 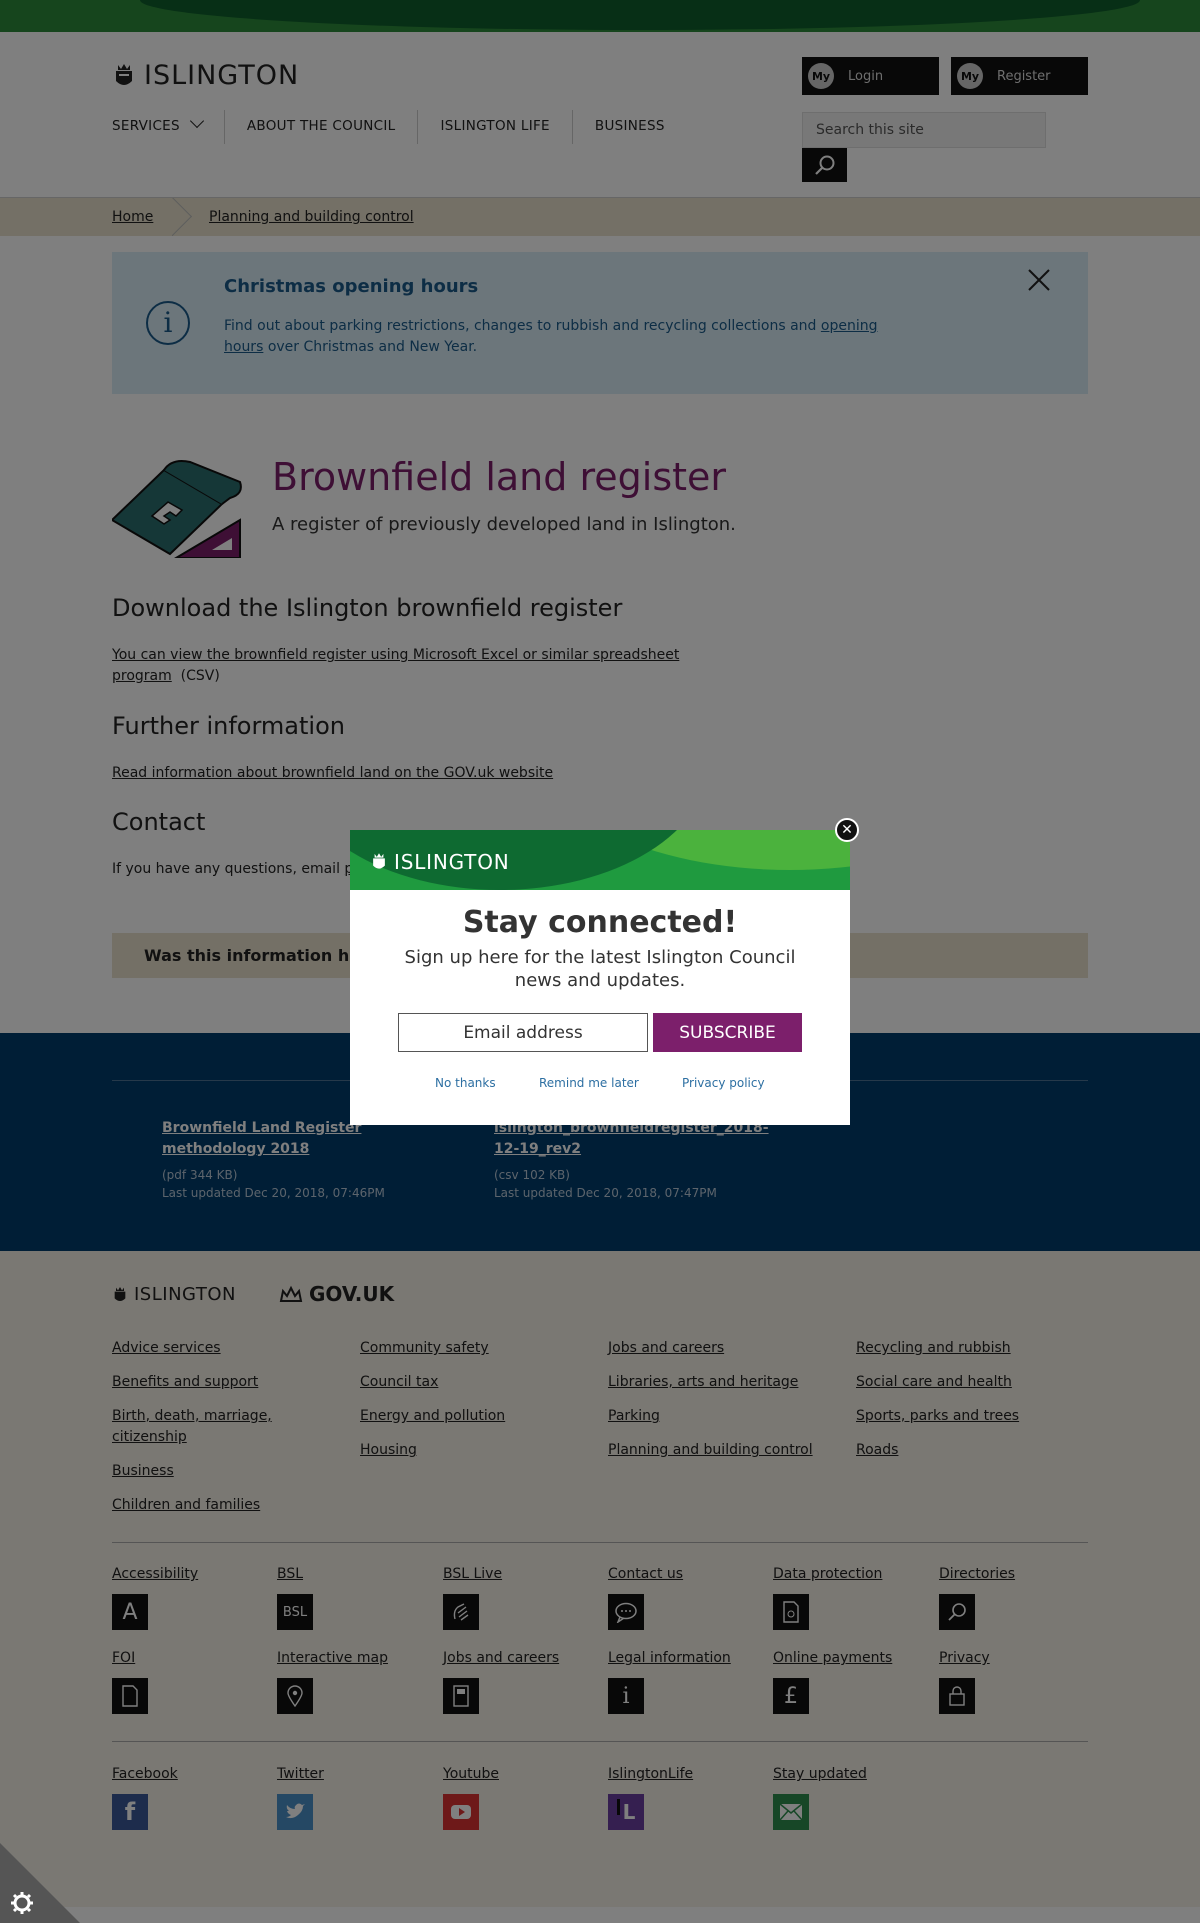 I want to click on email-placeholder: Email address, so click(x=523, y=1032).